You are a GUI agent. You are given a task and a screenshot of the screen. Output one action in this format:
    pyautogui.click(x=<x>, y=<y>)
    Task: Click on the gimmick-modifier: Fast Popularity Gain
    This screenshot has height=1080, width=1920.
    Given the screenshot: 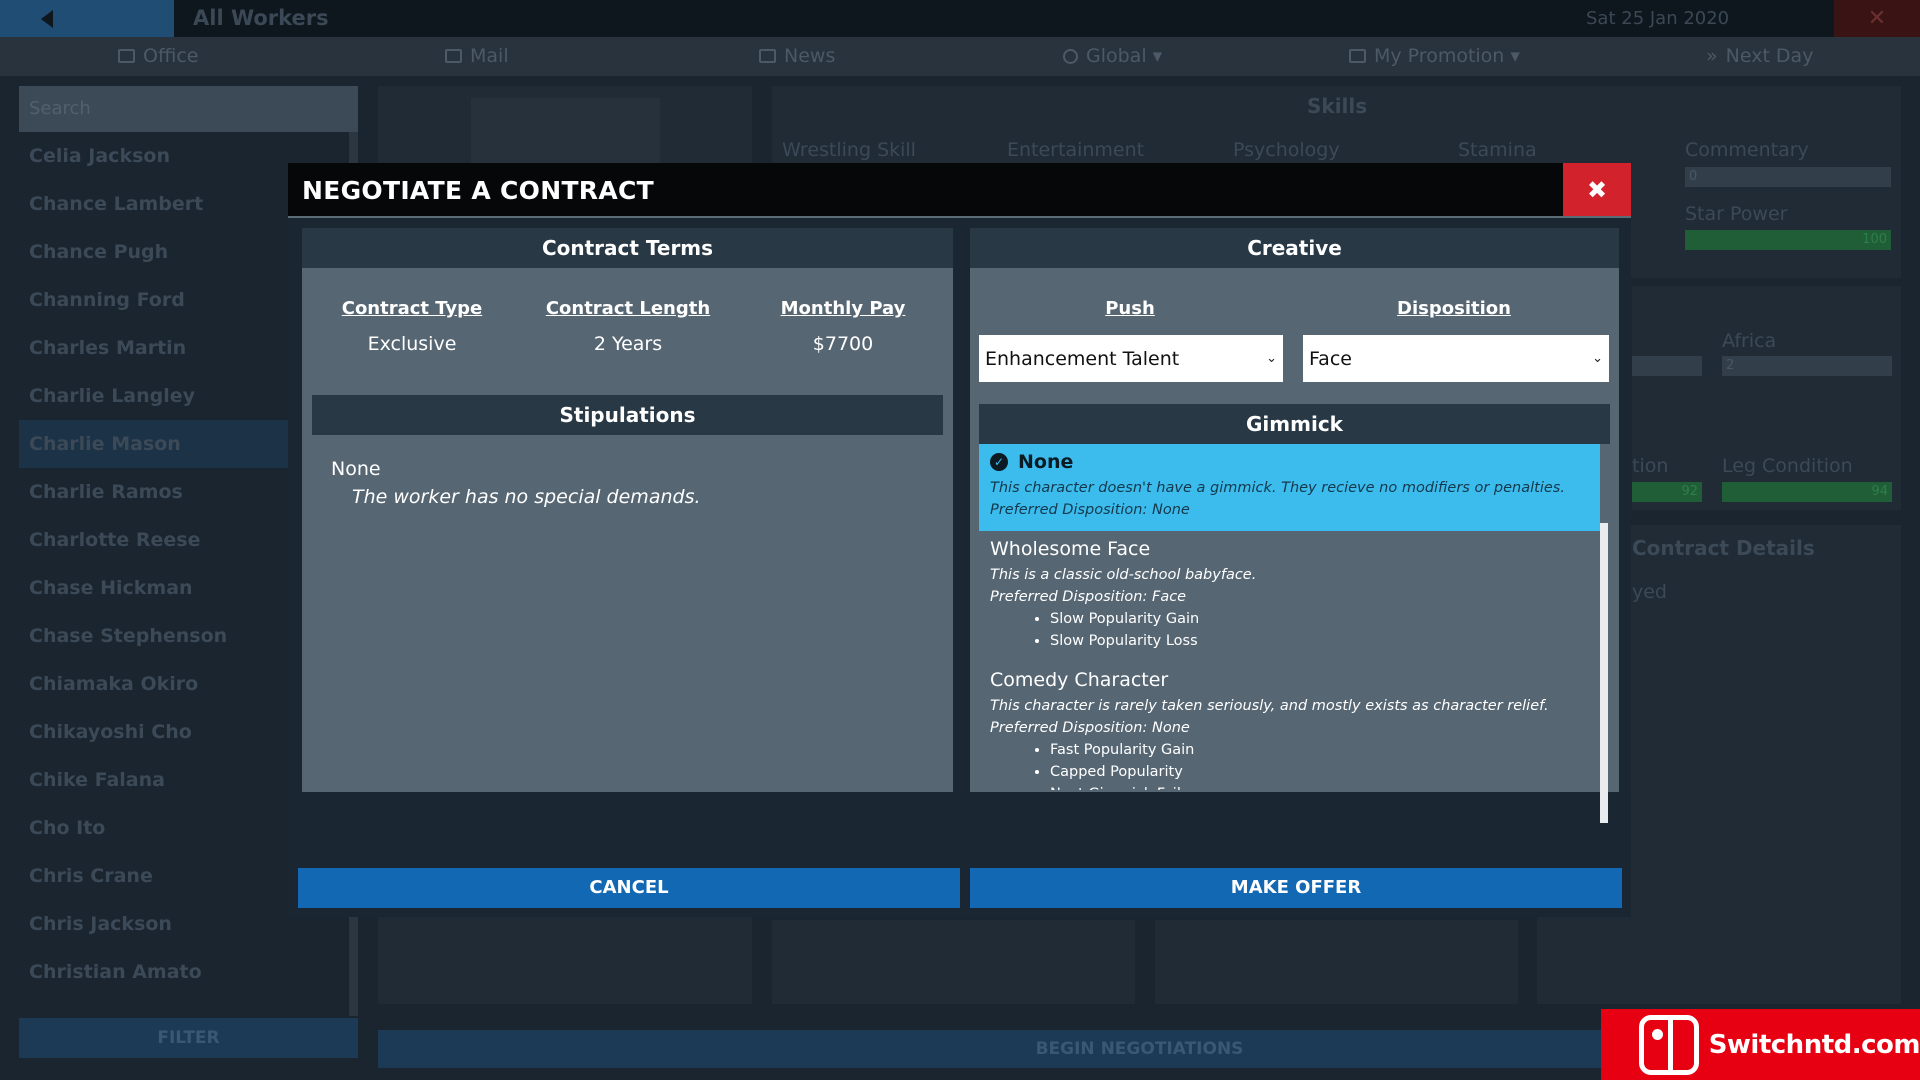 What is the action you would take?
    pyautogui.click(x=1319, y=750)
    